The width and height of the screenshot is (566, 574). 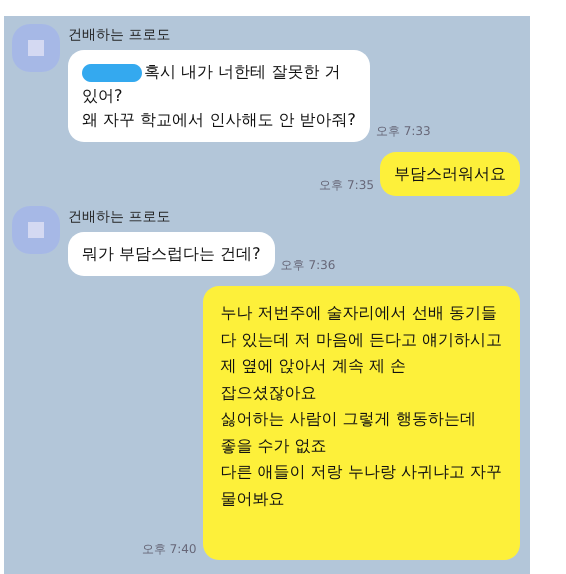 I want to click on redaction-mark, so click(x=112, y=73).